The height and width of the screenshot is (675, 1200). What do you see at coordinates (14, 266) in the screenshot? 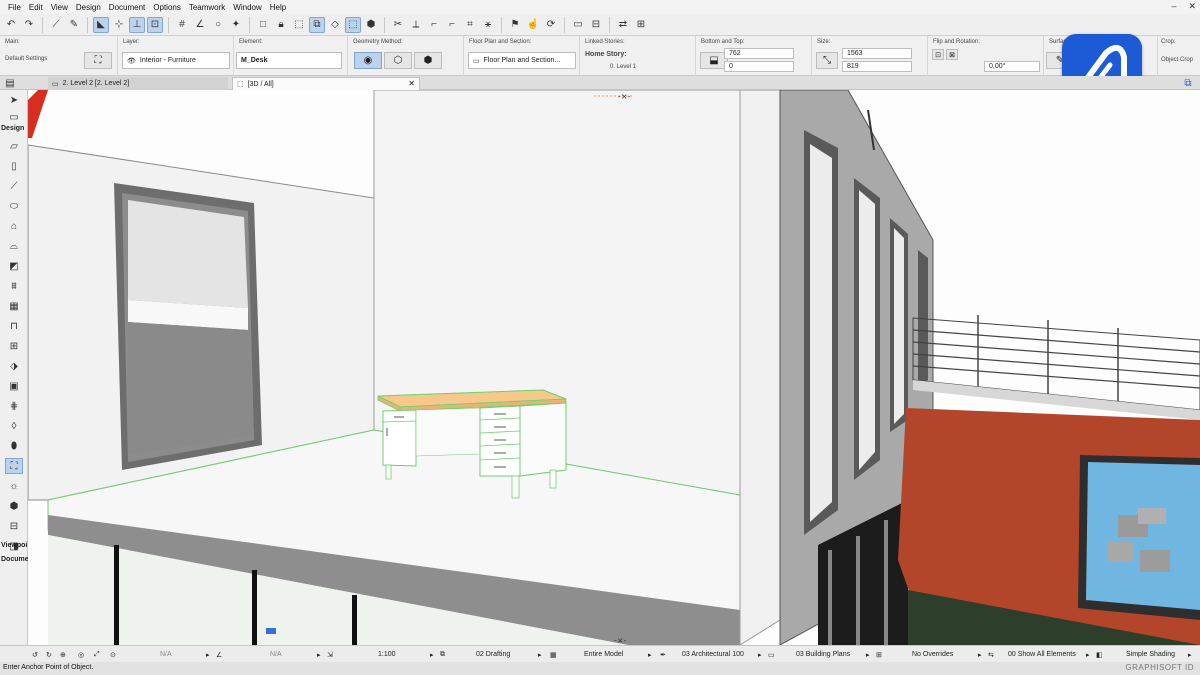
I see `morph-tool-icon: ◩` at bounding box center [14, 266].